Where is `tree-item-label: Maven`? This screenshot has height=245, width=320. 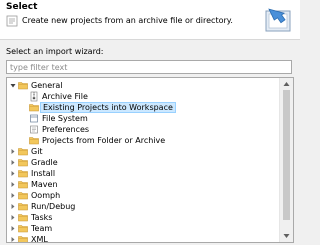
tree-item-label: Maven is located at coordinates (44, 184).